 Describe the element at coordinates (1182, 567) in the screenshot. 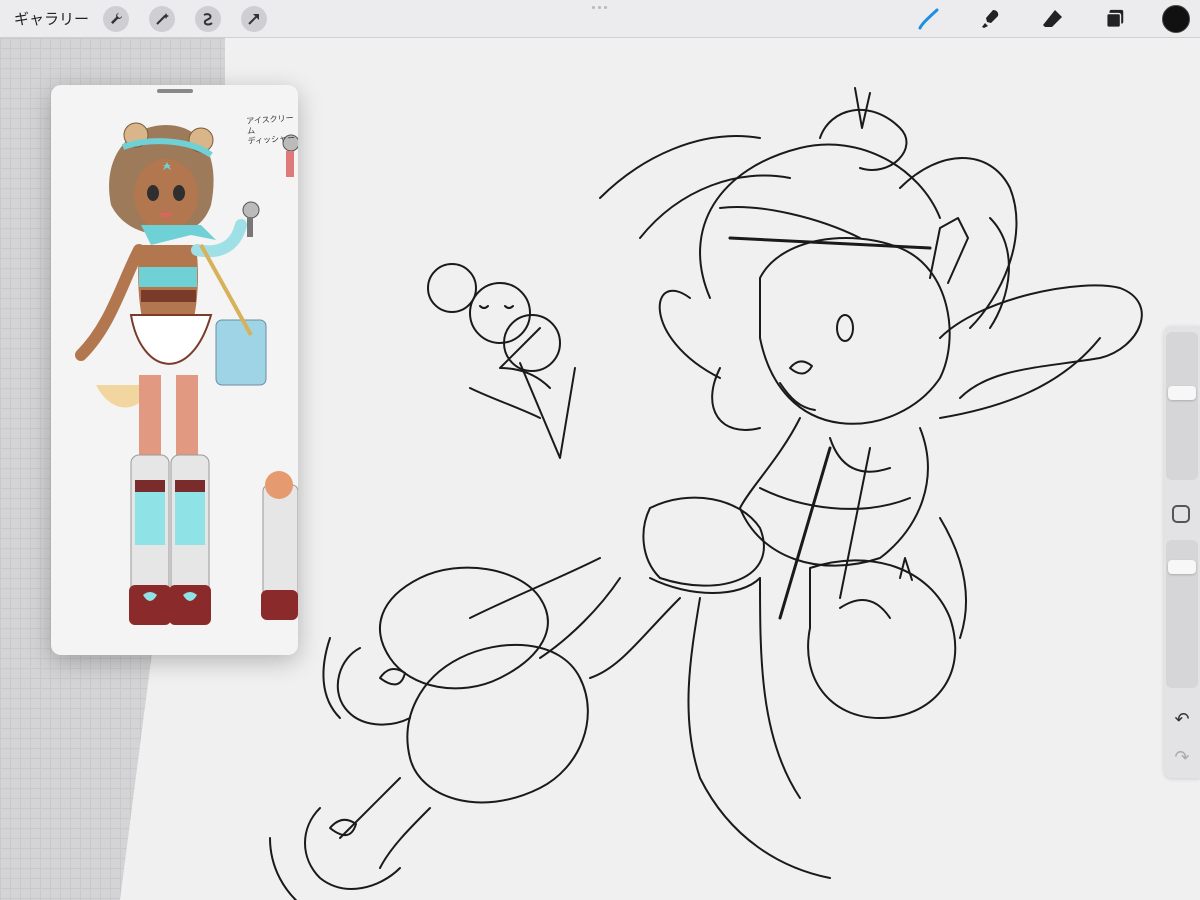

I see `brush-opacity-thumb` at that location.